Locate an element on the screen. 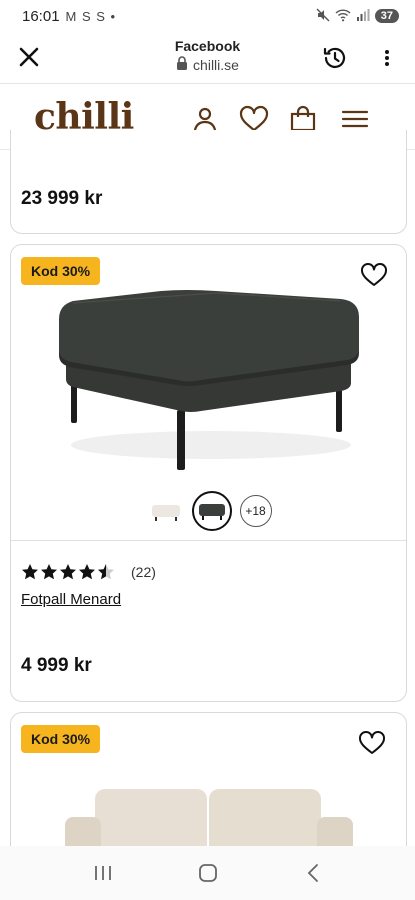 The image size is (415, 900). url-text: chilli.se is located at coordinates (216, 64).